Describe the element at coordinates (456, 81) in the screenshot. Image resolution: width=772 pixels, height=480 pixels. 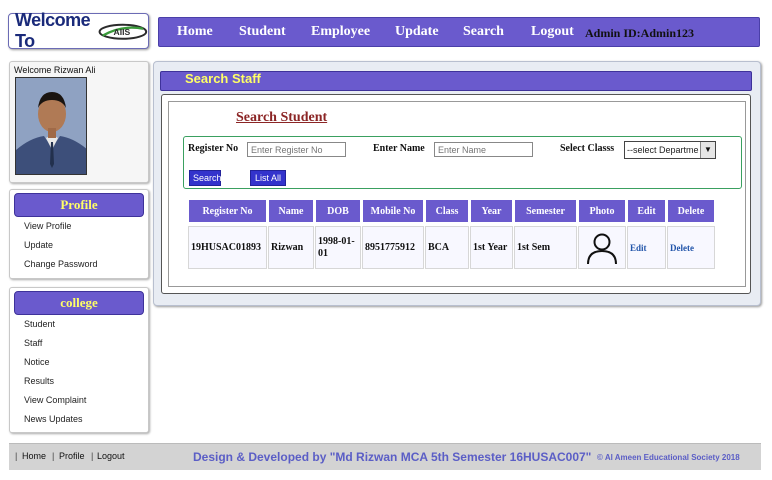
I see `section-title-bar: Search Staff` at that location.